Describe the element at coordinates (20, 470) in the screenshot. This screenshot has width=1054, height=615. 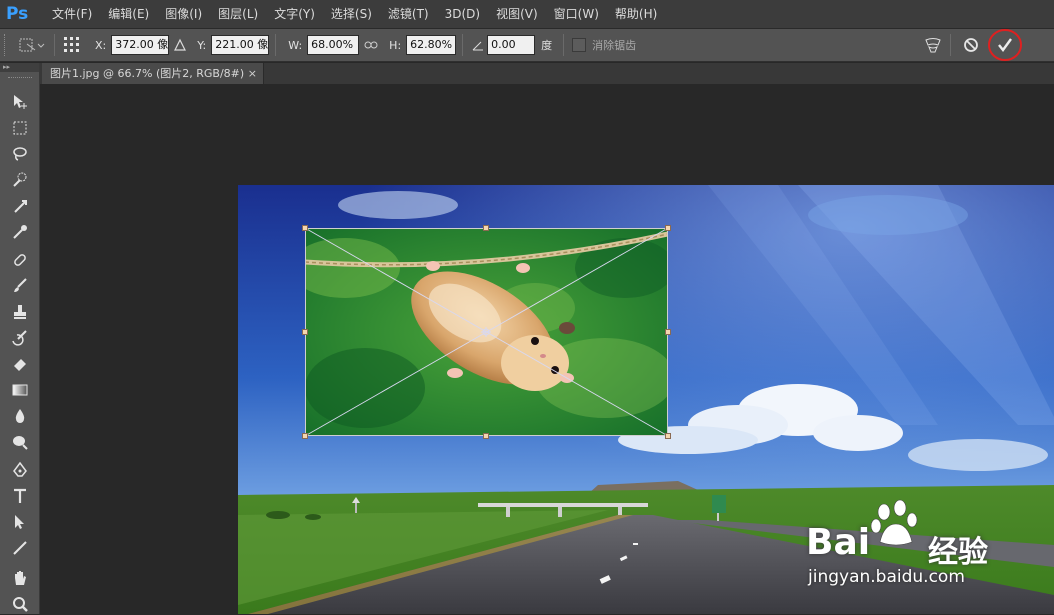
I see `pen-tool-icon` at that location.